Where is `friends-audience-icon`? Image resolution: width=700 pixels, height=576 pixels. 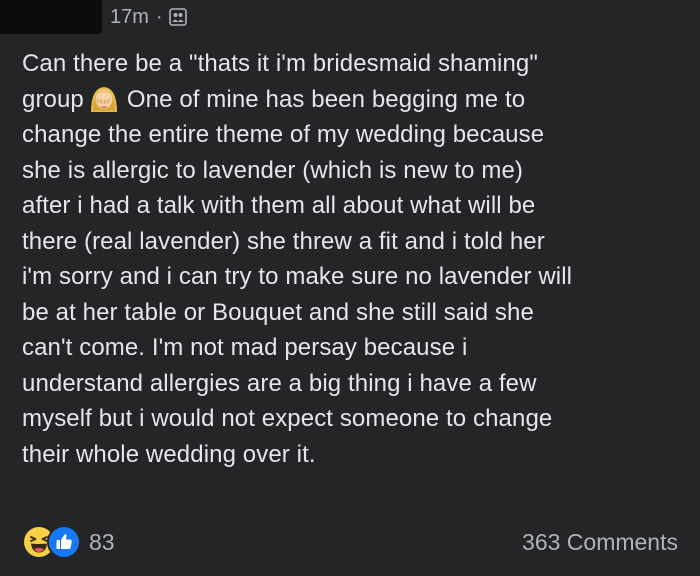
friends-audience-icon is located at coordinates (177, 17).